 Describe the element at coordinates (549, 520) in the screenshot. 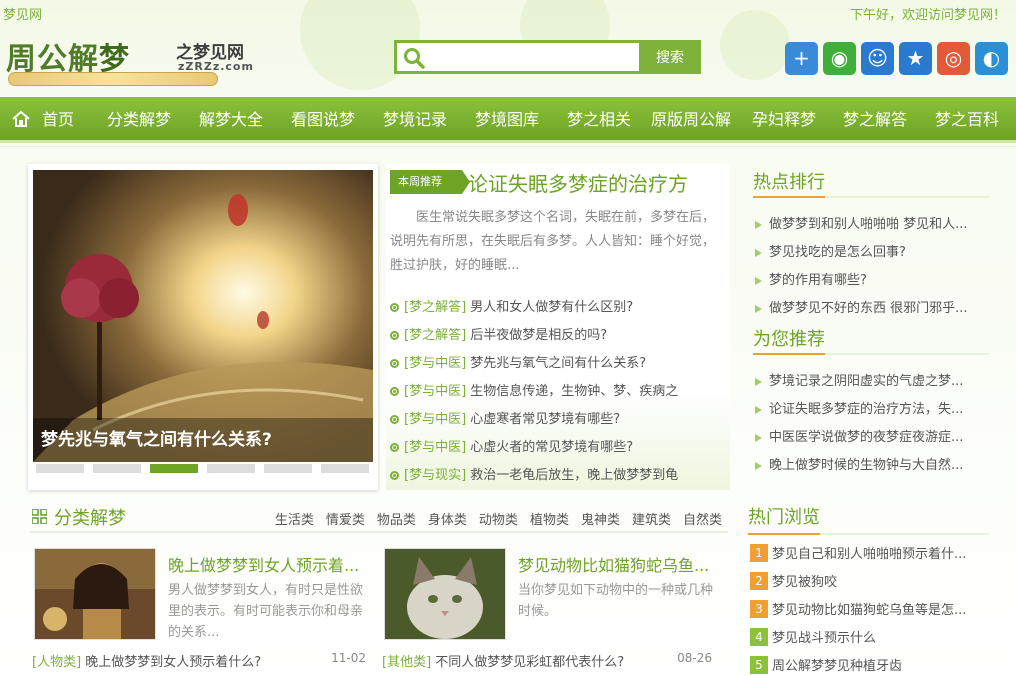

I see `subcategory-link: 植物类` at that location.